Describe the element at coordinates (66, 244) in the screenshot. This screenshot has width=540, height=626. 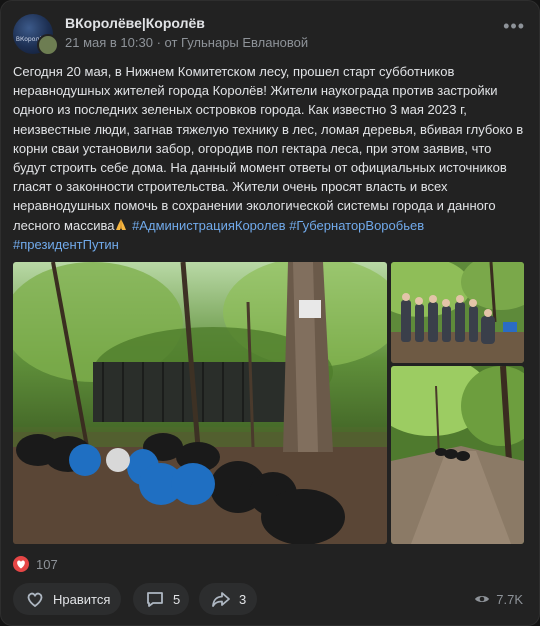
I see `hashtag-link: #президентПутин` at that location.